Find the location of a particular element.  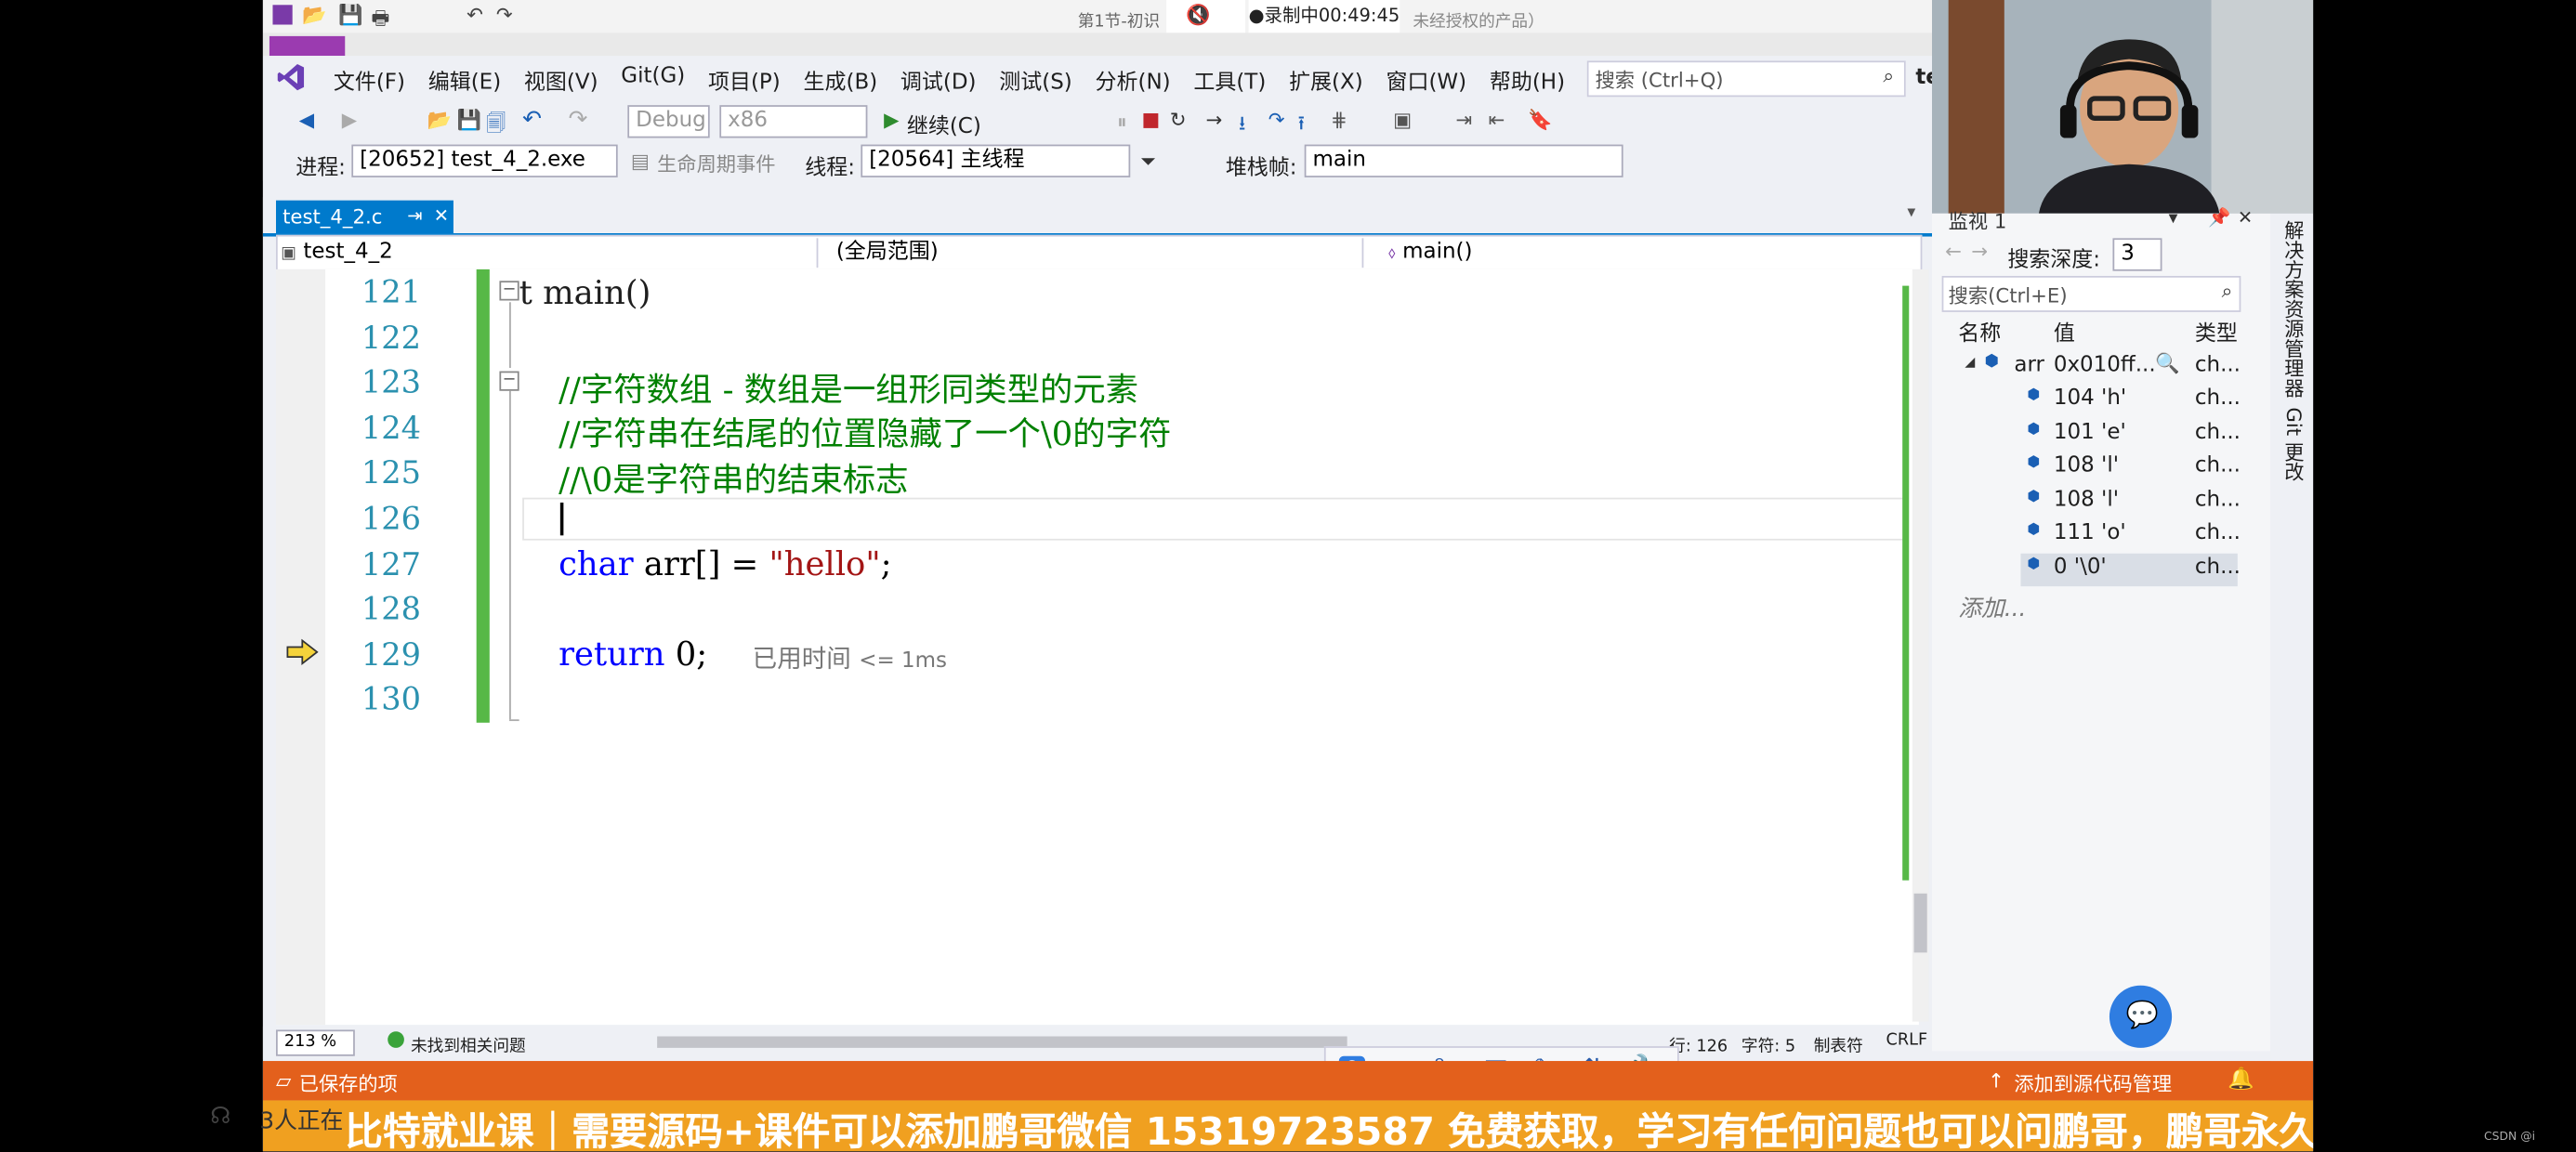

outdent-icon: ⇤ is located at coordinates (1497, 121).